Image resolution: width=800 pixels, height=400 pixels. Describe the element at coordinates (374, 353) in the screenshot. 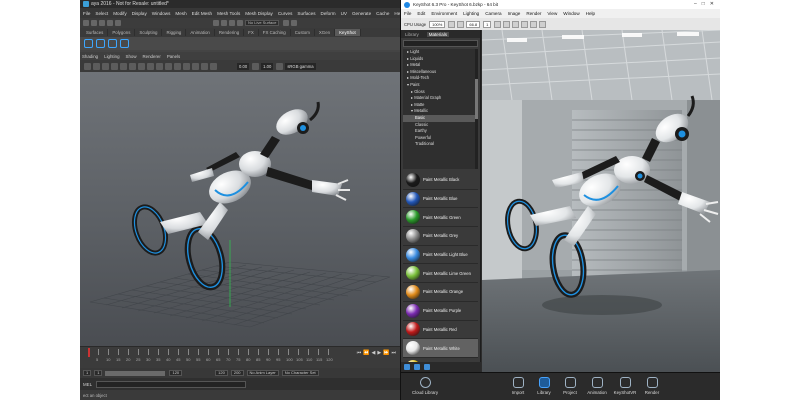

I see `play-back-icon: ◀` at that location.